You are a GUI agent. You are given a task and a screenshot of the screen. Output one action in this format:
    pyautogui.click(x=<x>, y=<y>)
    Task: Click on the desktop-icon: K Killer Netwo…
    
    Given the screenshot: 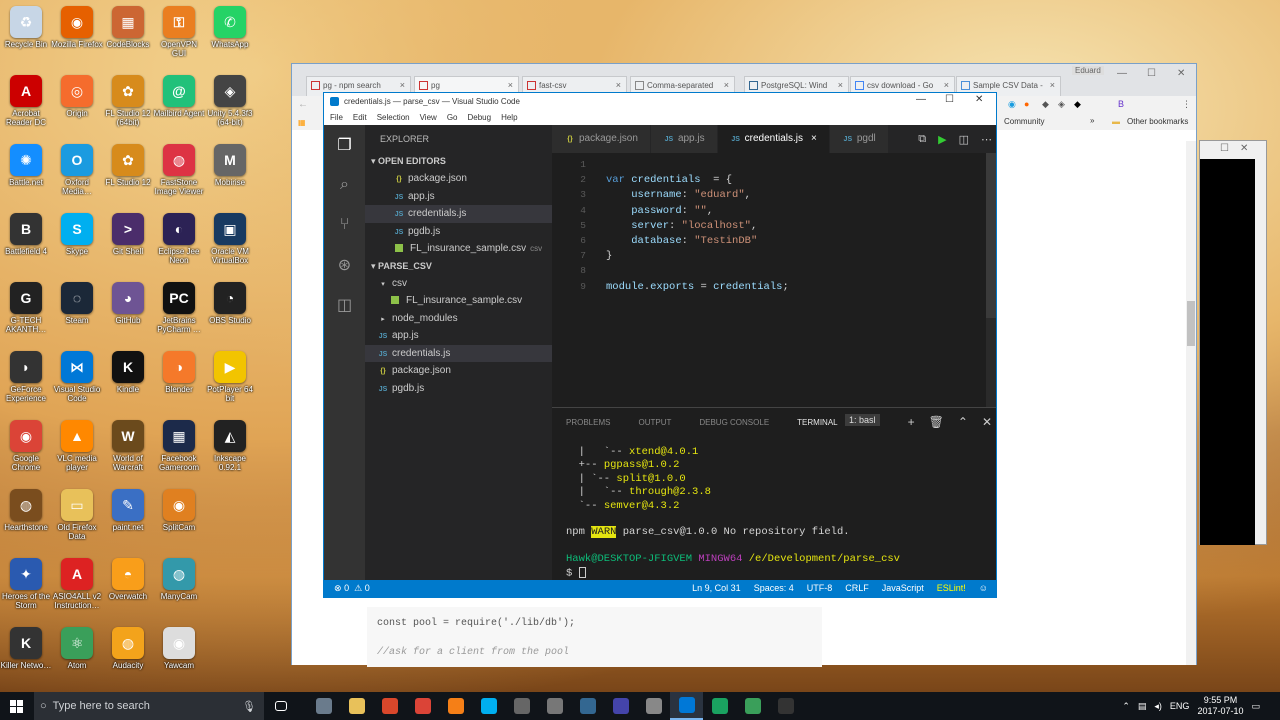 What is the action you would take?
    pyautogui.click(x=26, y=659)
    